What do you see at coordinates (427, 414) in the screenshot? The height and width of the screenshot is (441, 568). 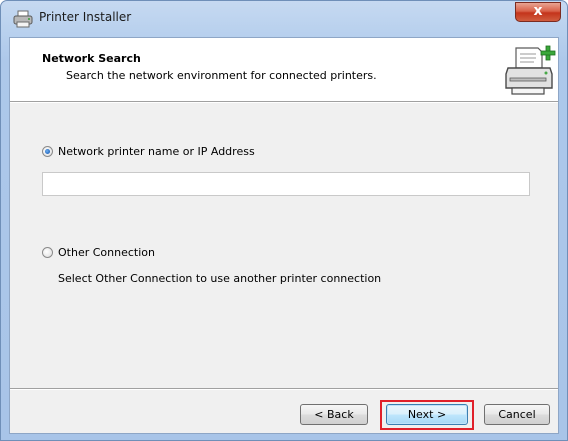 I see `next-button: Next >` at bounding box center [427, 414].